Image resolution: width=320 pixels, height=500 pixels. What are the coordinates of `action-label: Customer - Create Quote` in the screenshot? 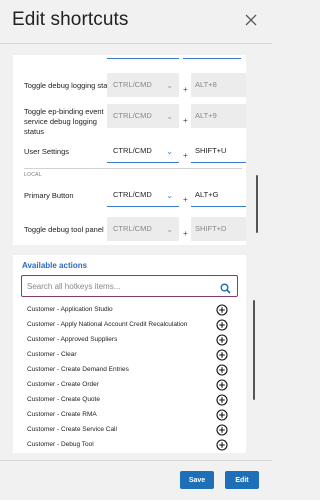 It's located at (63, 399).